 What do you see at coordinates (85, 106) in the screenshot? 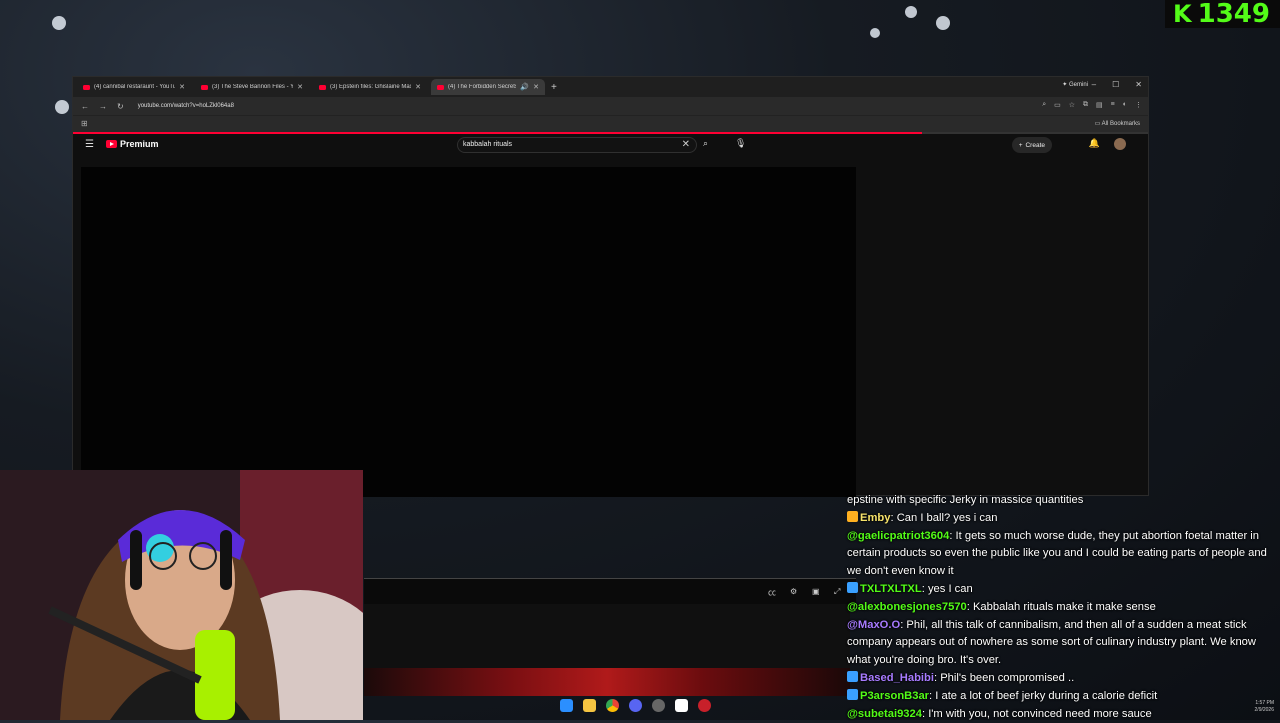
I see `back-icon: ←` at bounding box center [85, 106].